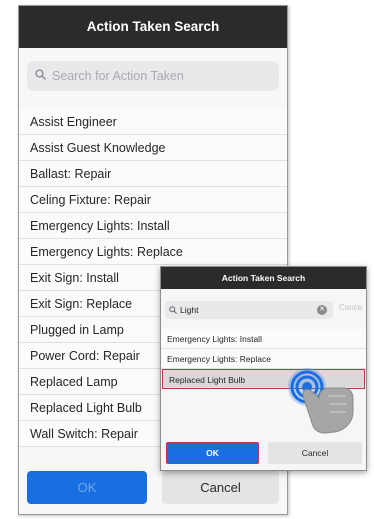 This screenshot has width=374, height=519. I want to click on search-input: Search for Action Taken, so click(153, 76).